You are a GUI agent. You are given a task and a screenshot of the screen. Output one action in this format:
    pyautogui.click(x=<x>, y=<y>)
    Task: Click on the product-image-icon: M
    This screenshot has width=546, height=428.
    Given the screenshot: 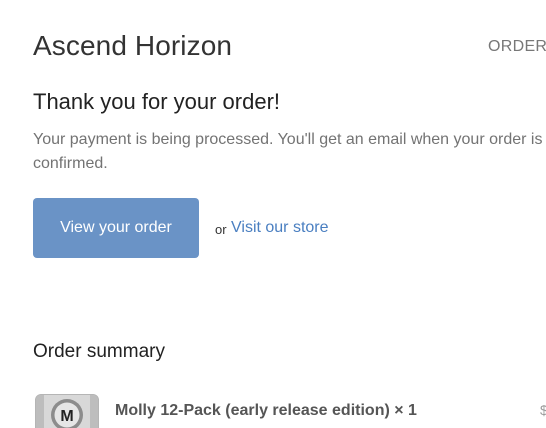 What is the action you would take?
    pyautogui.click(x=67, y=411)
    